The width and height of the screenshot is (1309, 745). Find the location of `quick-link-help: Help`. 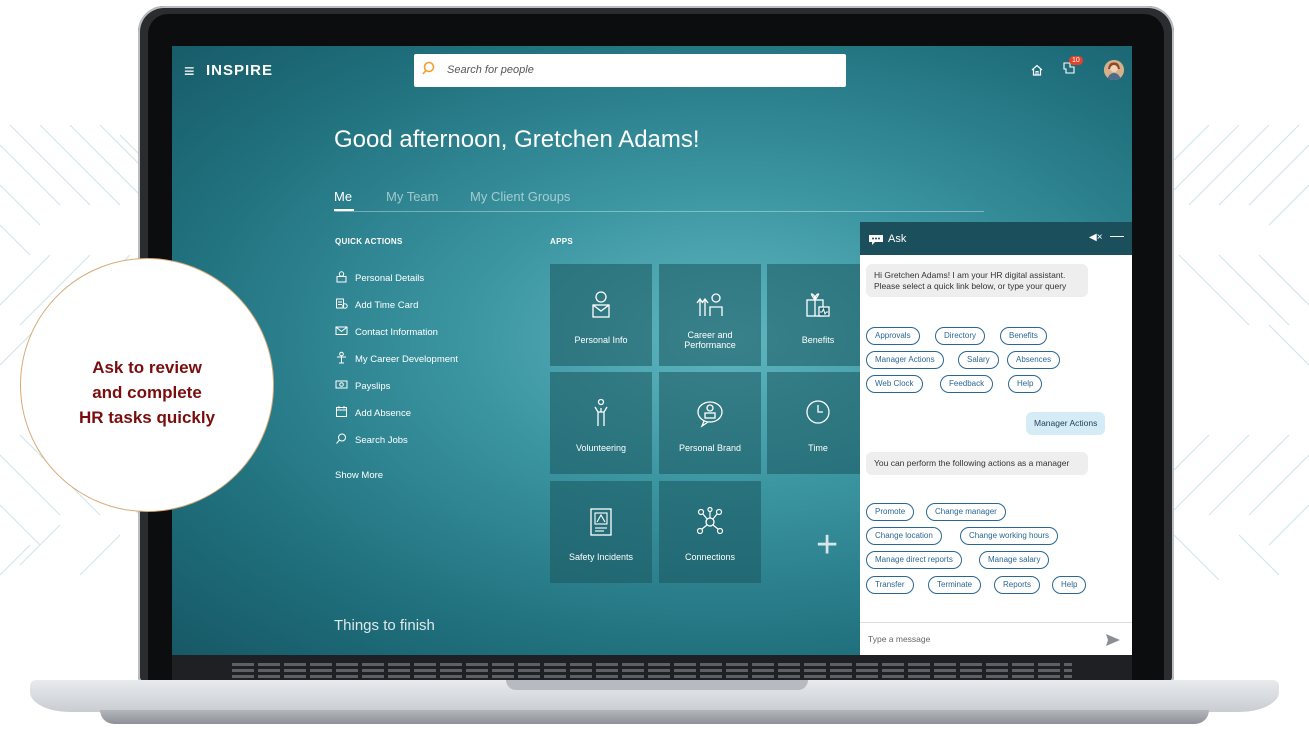

quick-link-help: Help is located at coordinates (1025, 384).